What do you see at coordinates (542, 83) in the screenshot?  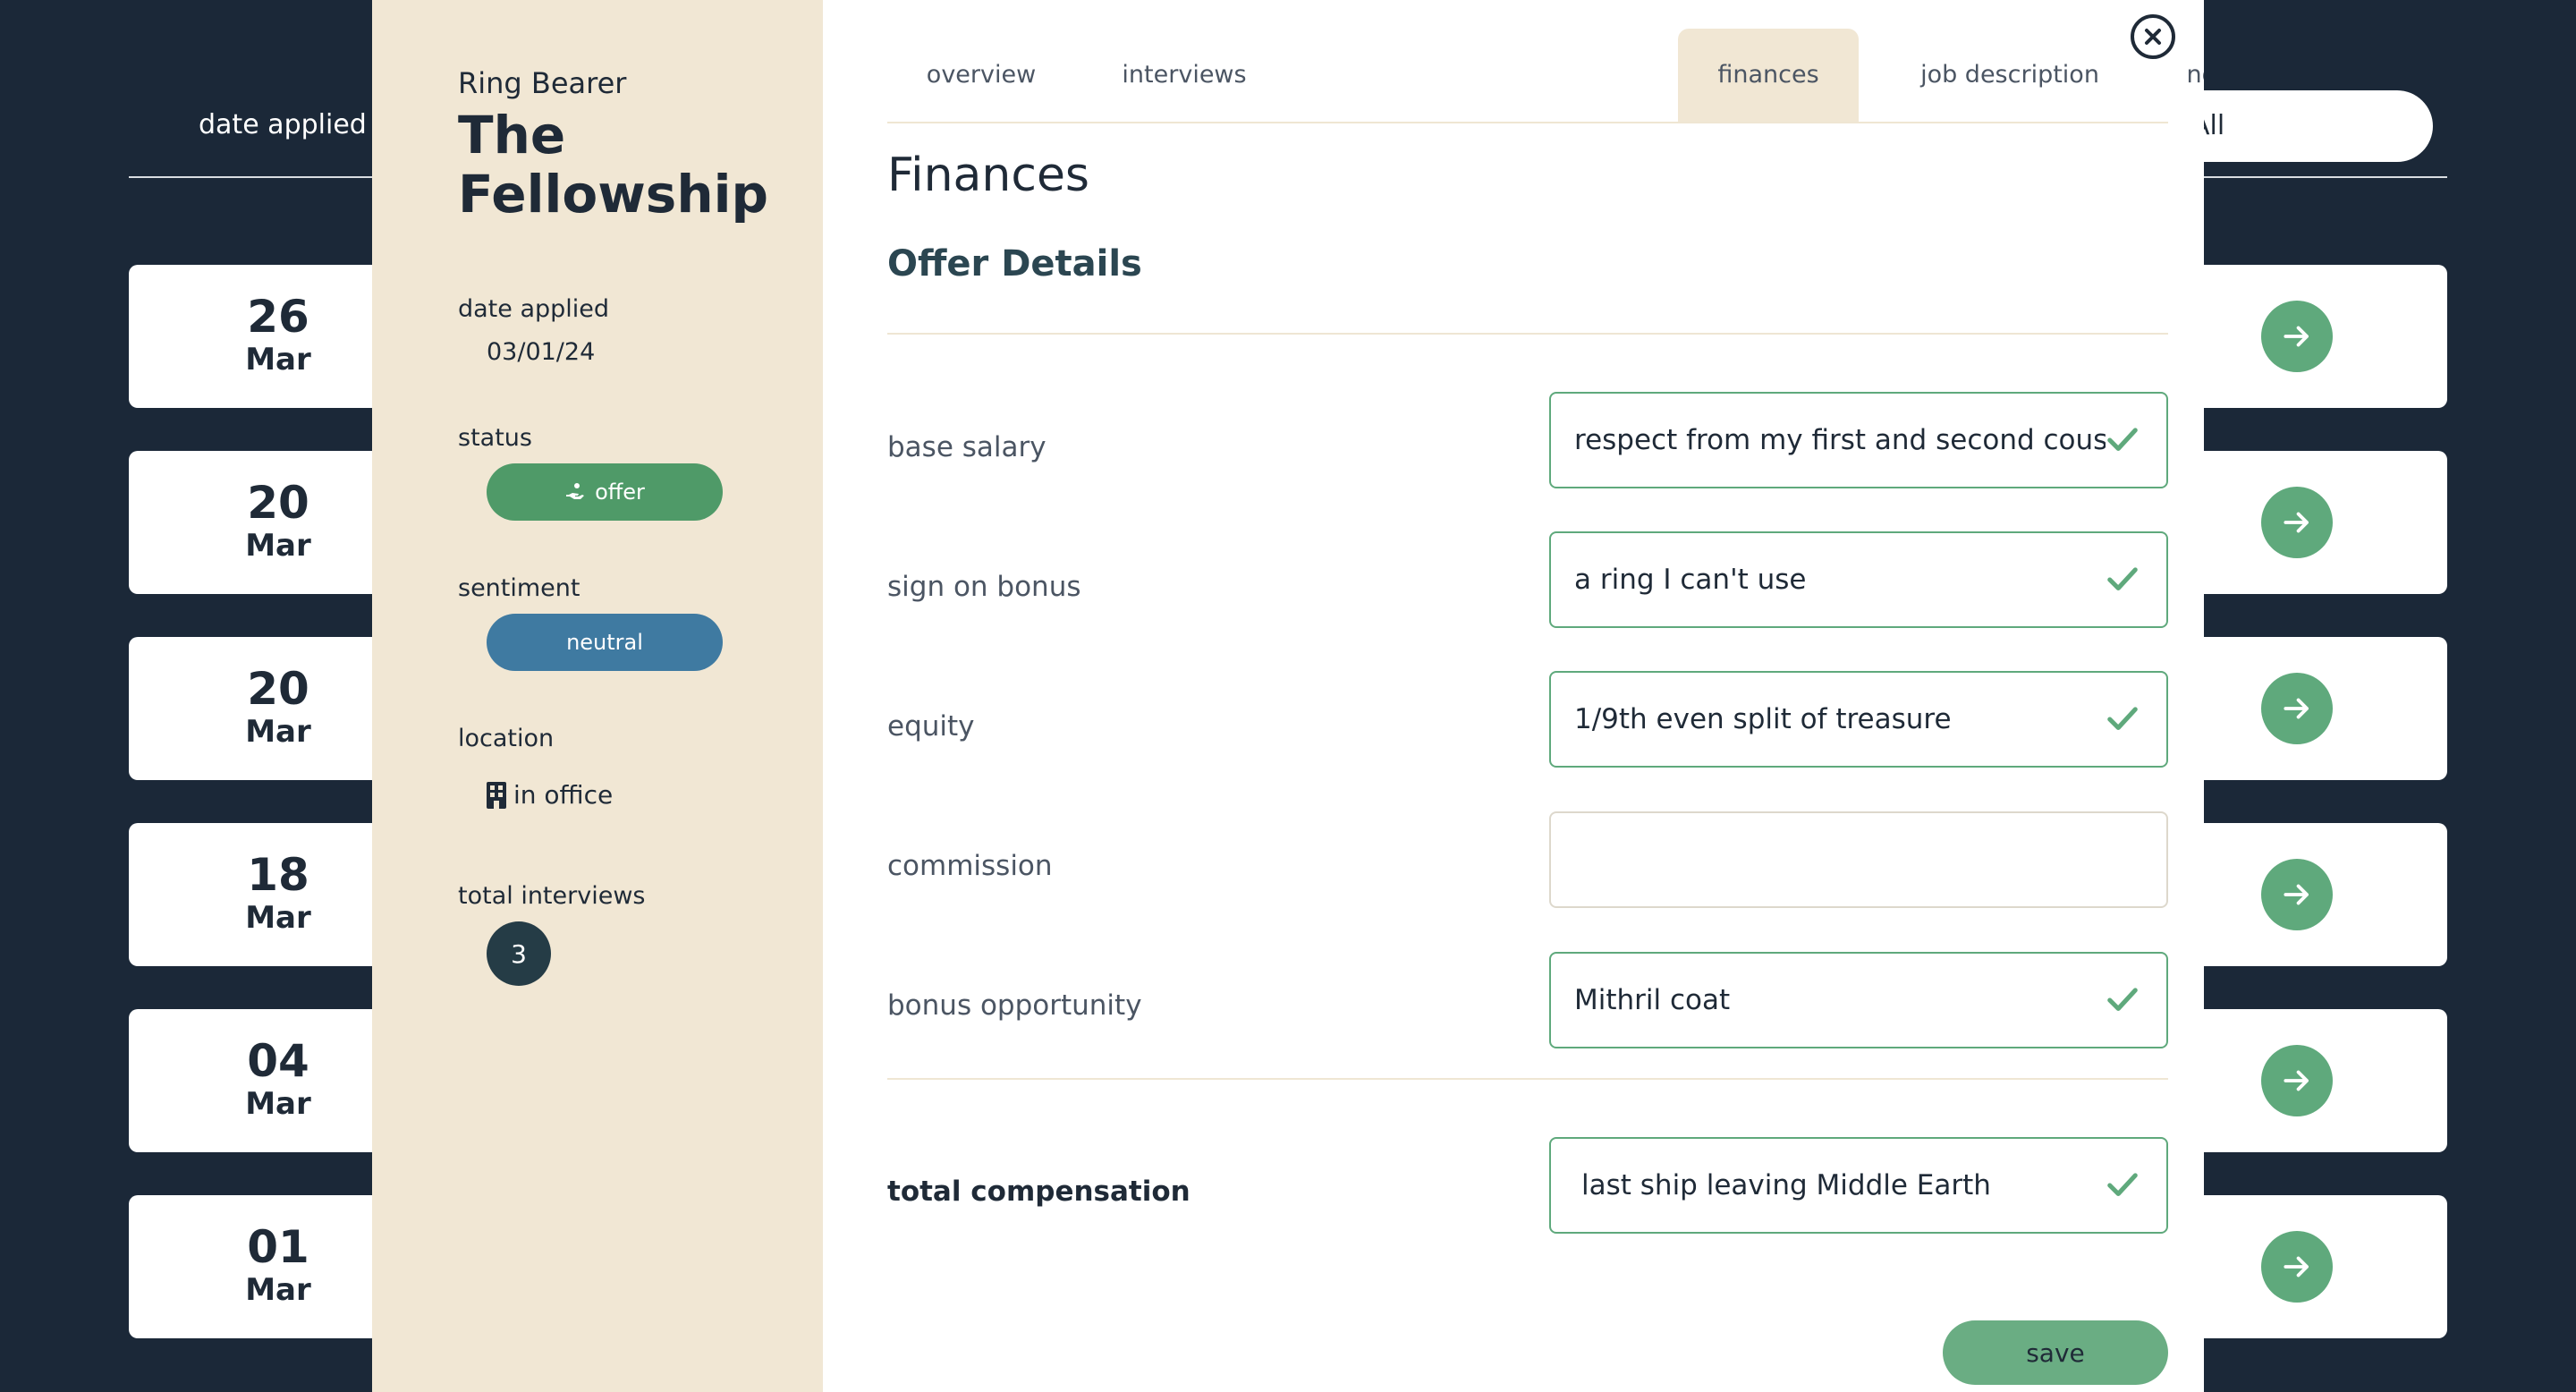 I see `role-title: Ring Bearer` at bounding box center [542, 83].